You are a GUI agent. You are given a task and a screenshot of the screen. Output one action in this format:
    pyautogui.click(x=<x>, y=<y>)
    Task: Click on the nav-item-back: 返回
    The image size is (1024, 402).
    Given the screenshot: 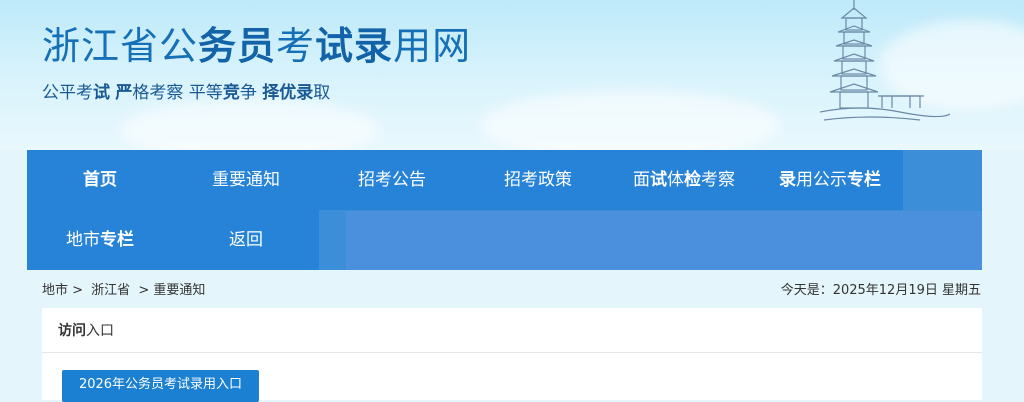 What is the action you would take?
    pyautogui.click(x=246, y=240)
    